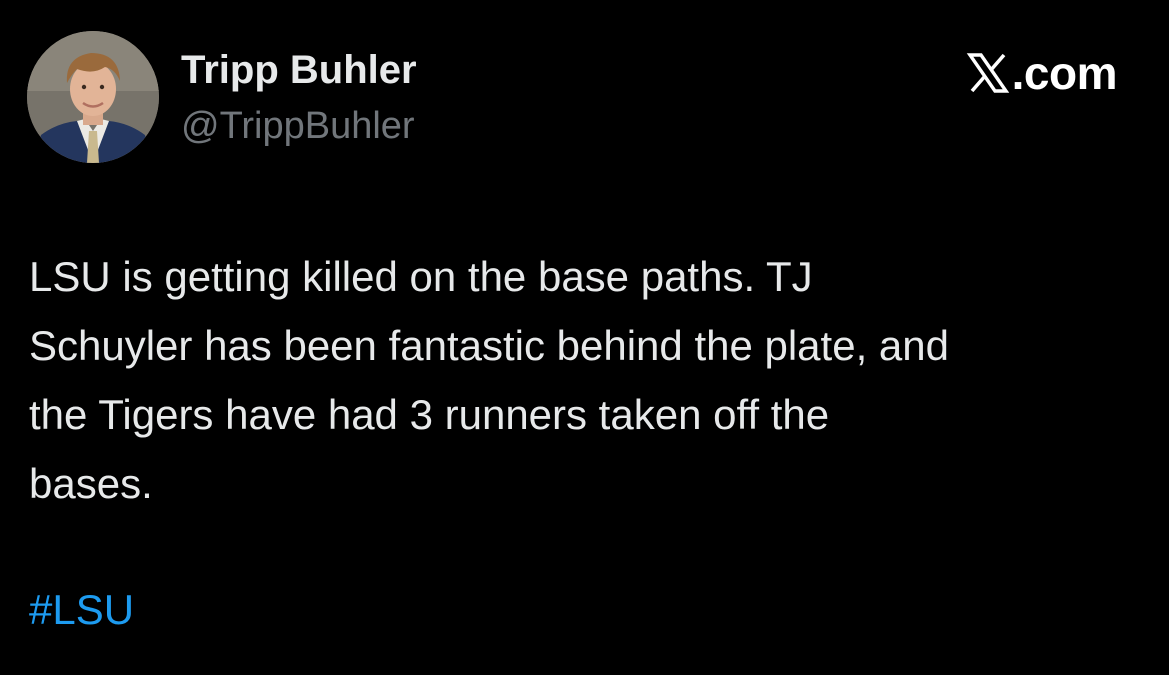 This screenshot has width=1169, height=675. Describe the element at coordinates (298, 126) in the screenshot. I see `author-handle: @TrippBuhler` at that location.